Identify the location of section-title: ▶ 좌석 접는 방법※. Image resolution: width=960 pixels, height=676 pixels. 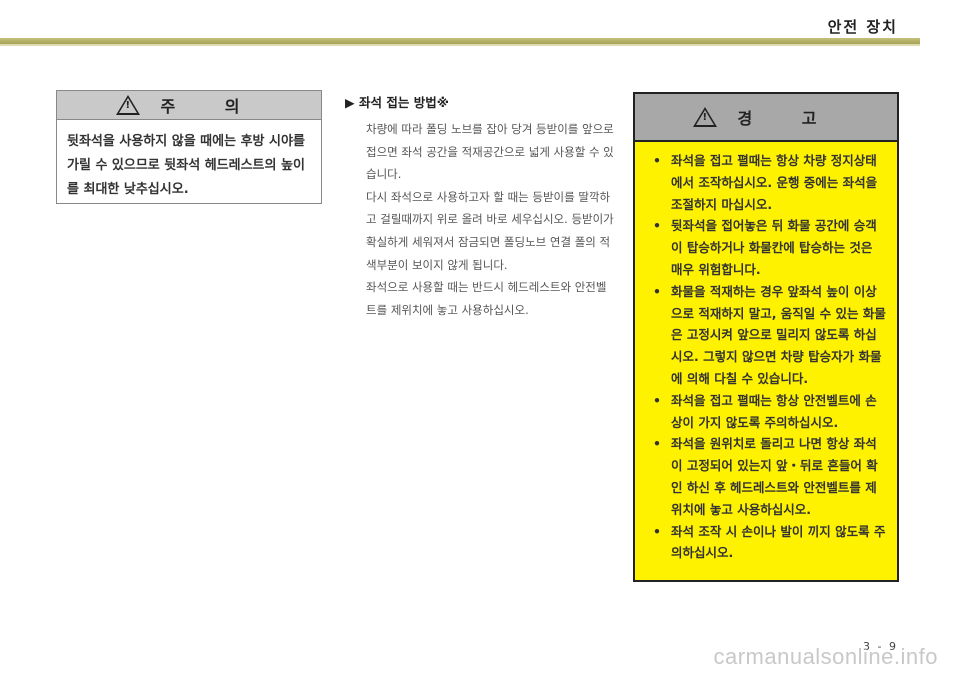
(397, 101).